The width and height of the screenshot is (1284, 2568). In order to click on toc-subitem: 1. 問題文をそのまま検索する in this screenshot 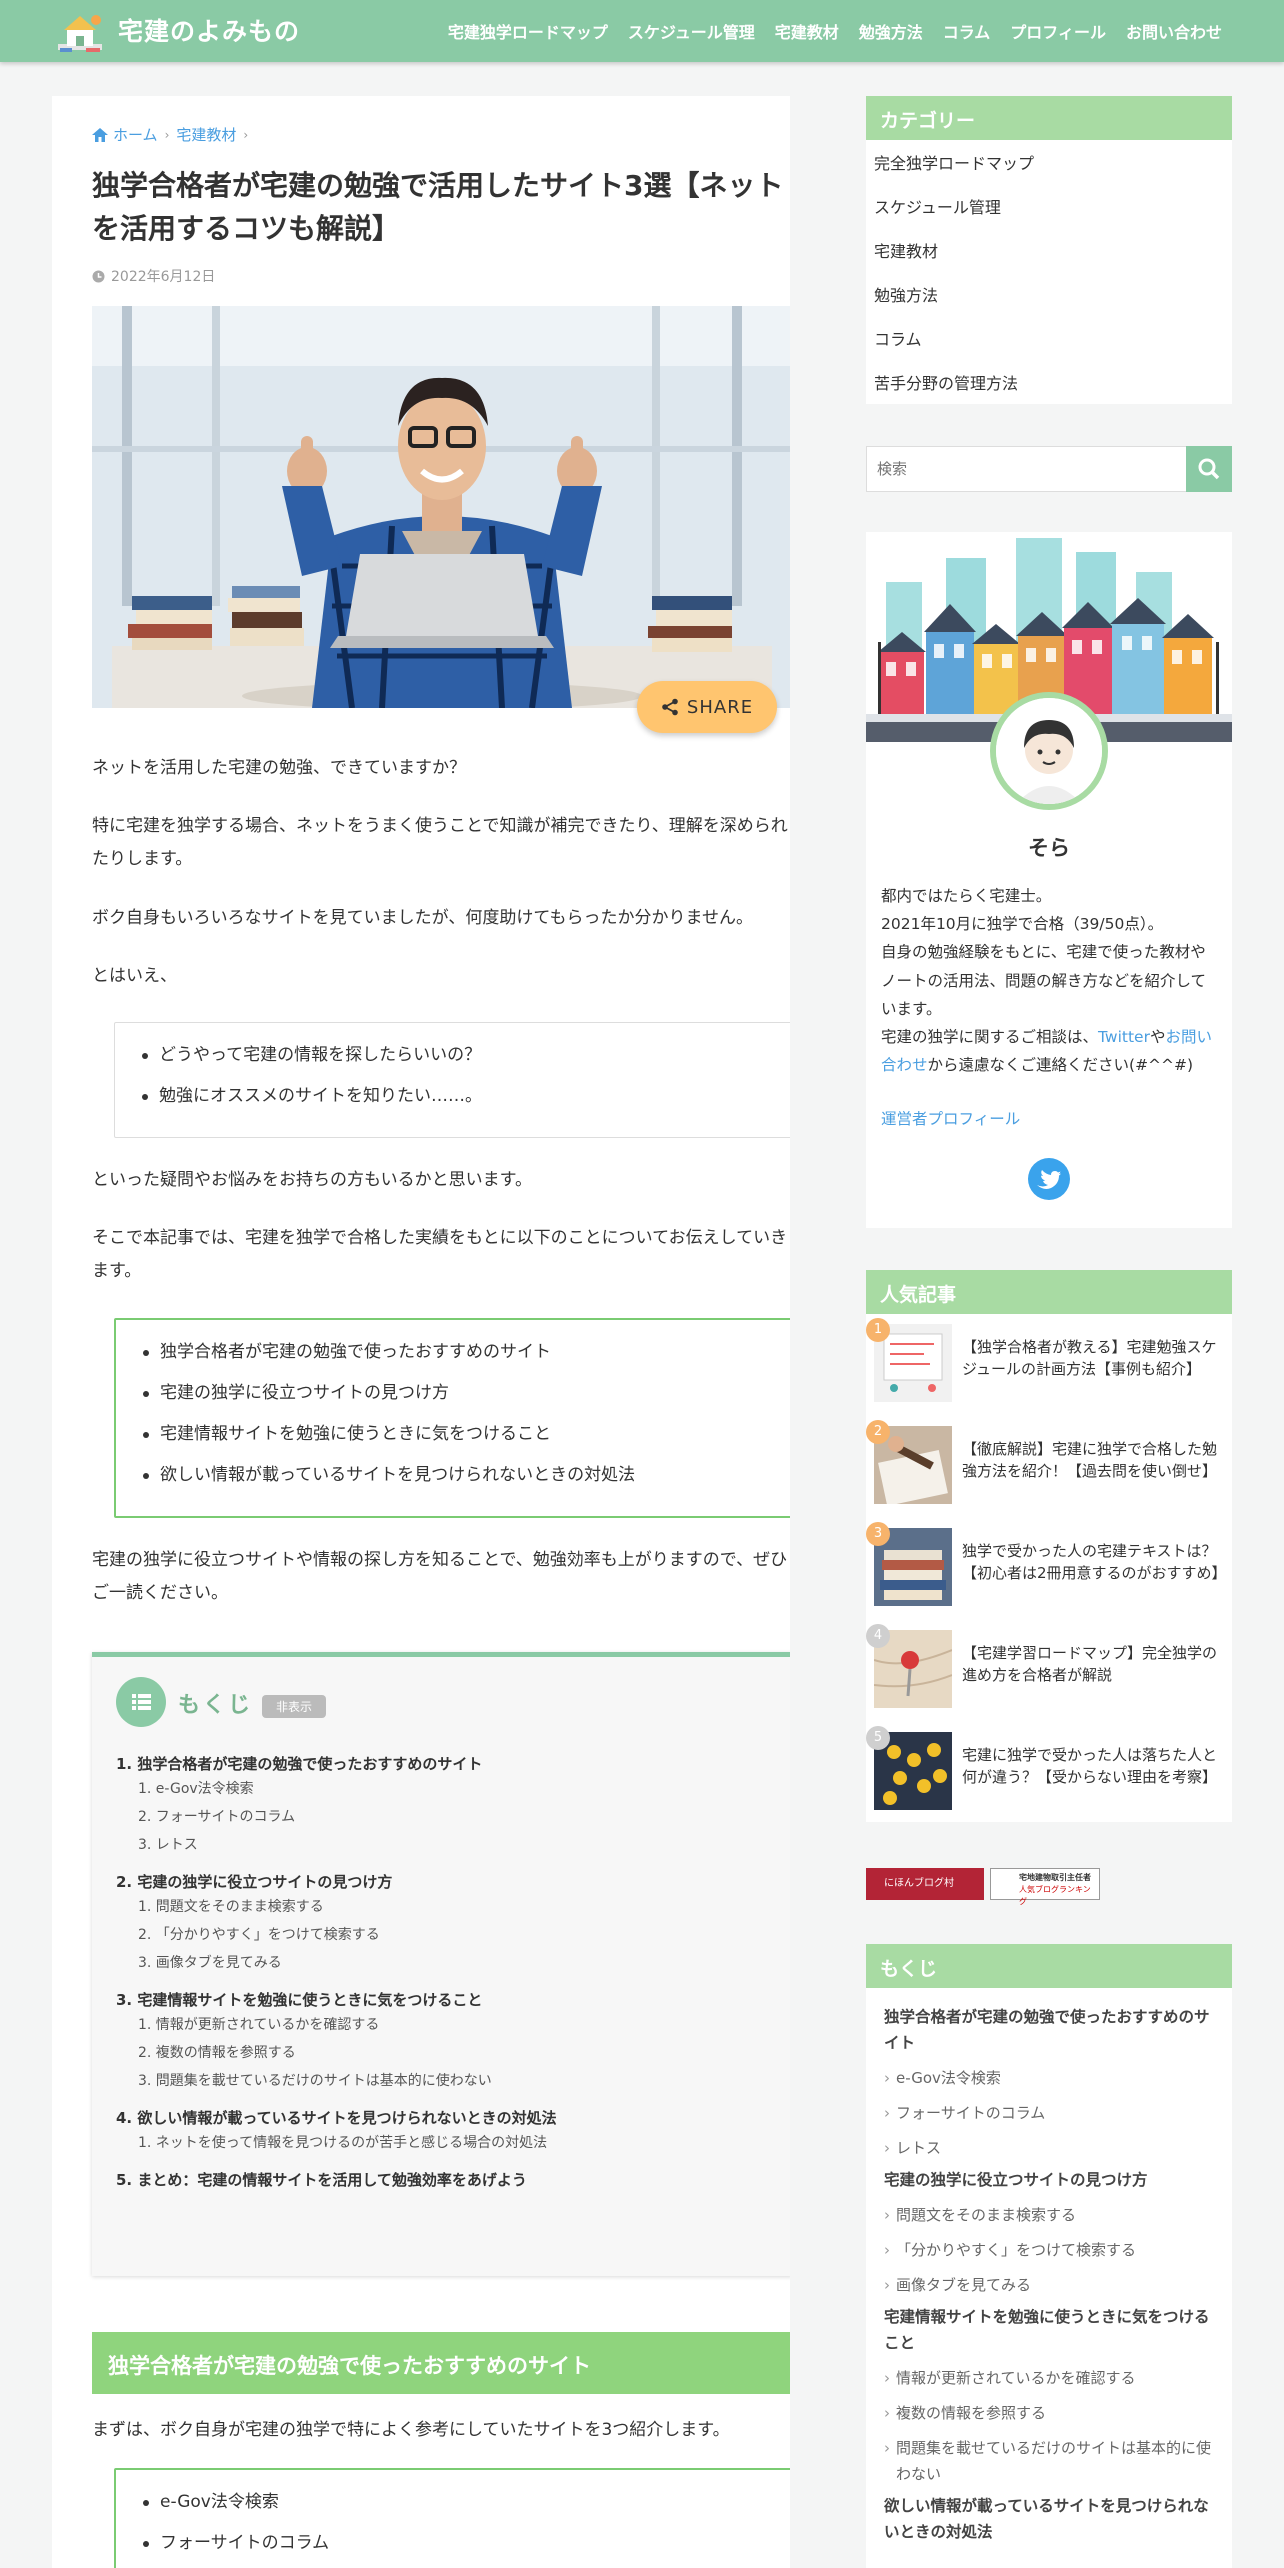, I will do `click(441, 1907)`.